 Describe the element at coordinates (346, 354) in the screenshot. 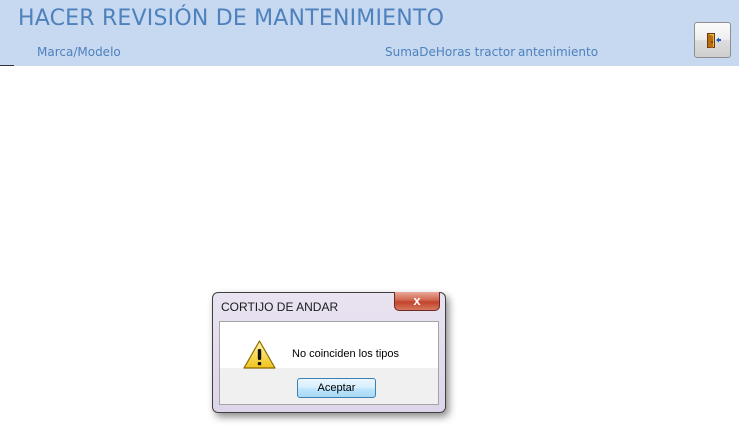

I see `dialog-message: No coinciden los tipos` at that location.